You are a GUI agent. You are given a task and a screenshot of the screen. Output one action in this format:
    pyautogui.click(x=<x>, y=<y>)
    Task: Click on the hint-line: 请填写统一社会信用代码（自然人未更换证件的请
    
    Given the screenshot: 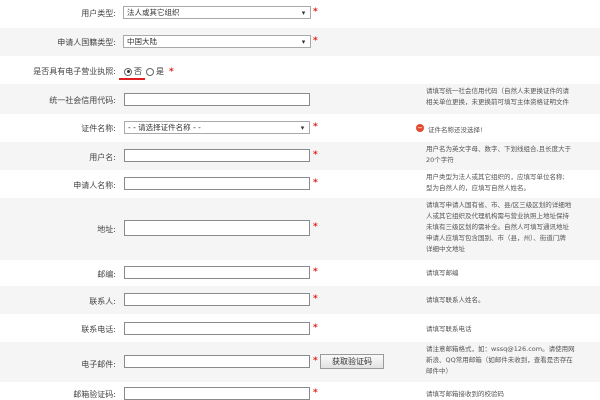 What is the action you would take?
    pyautogui.click(x=497, y=91)
    